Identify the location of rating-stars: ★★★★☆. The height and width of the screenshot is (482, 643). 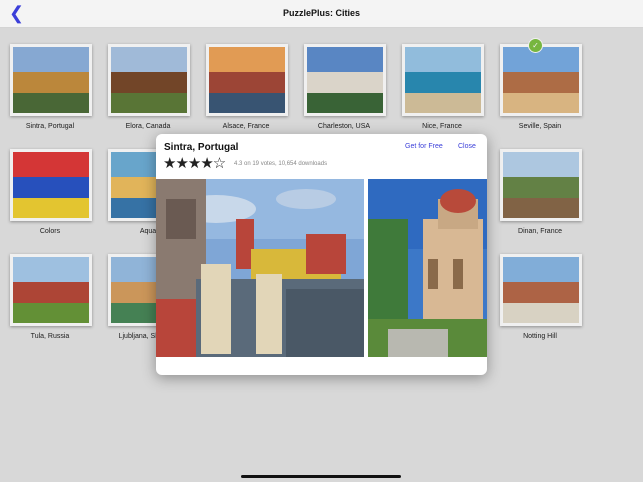
(194, 163).